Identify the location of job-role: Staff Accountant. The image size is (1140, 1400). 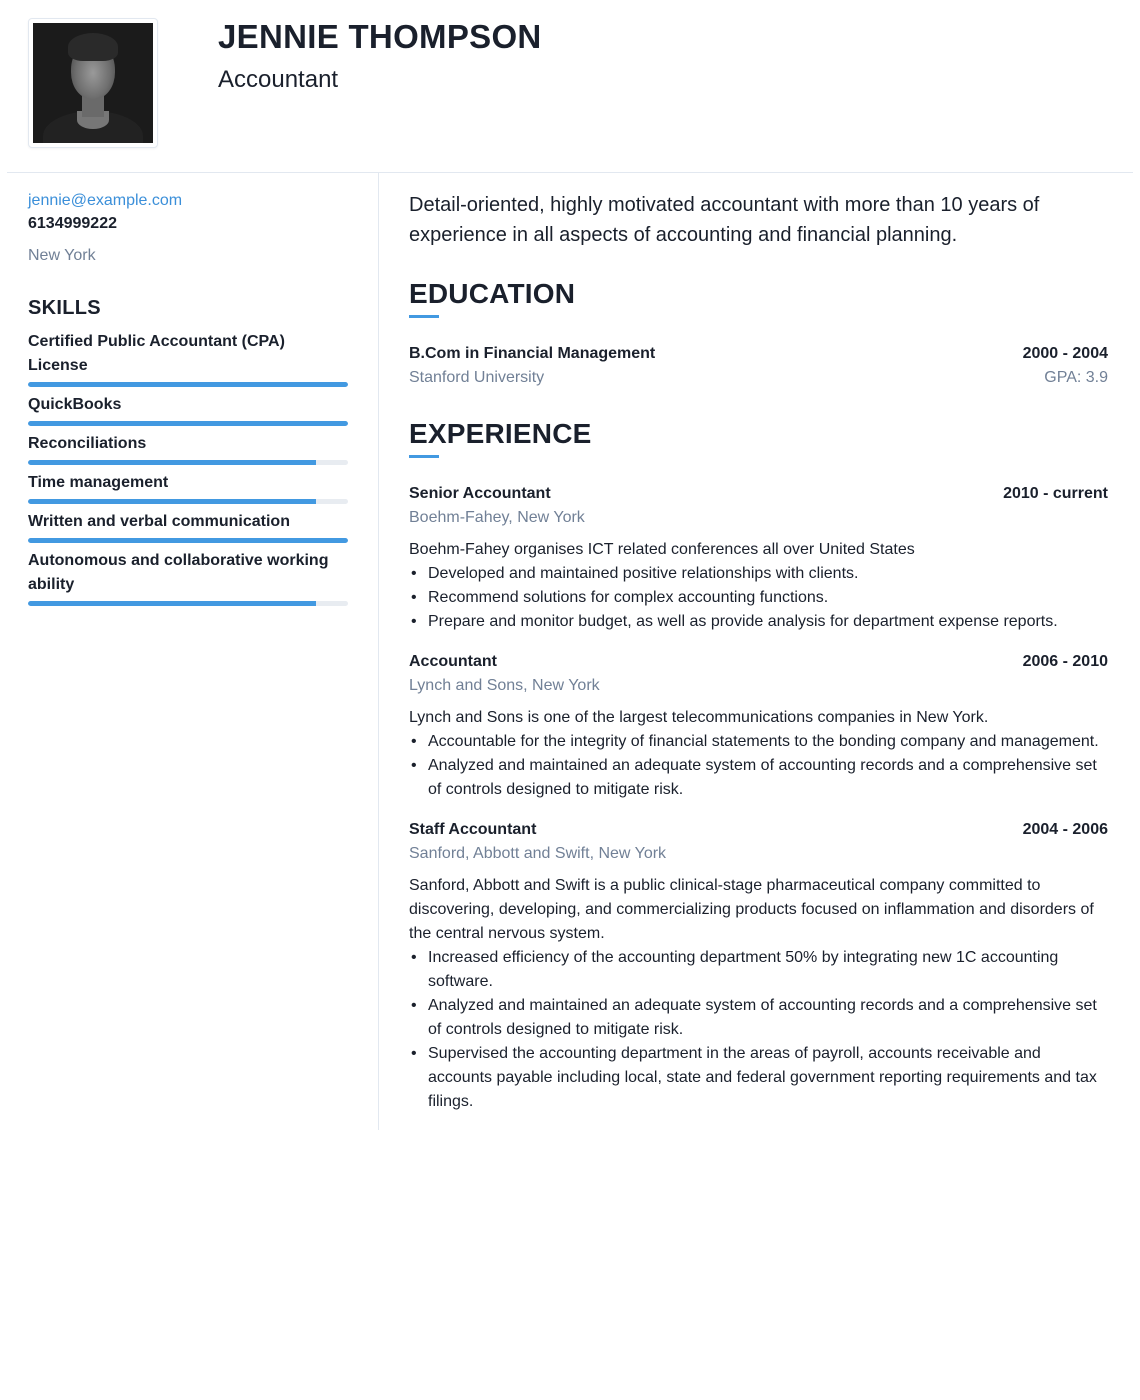
(473, 829).